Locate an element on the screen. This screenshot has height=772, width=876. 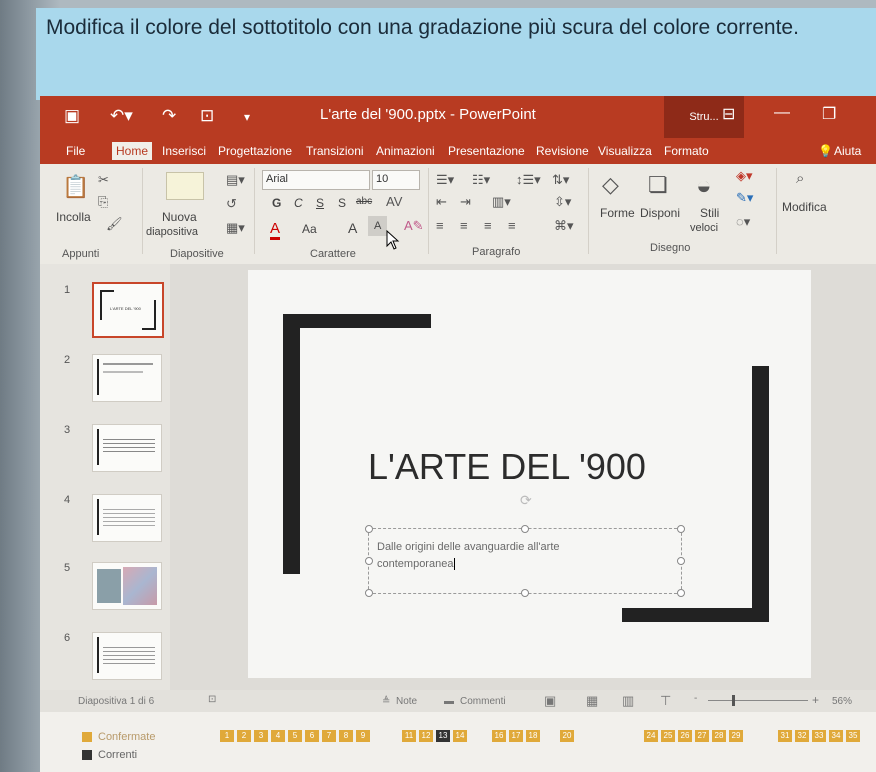
change-case-button: Aa is located at coordinates (309, 229).